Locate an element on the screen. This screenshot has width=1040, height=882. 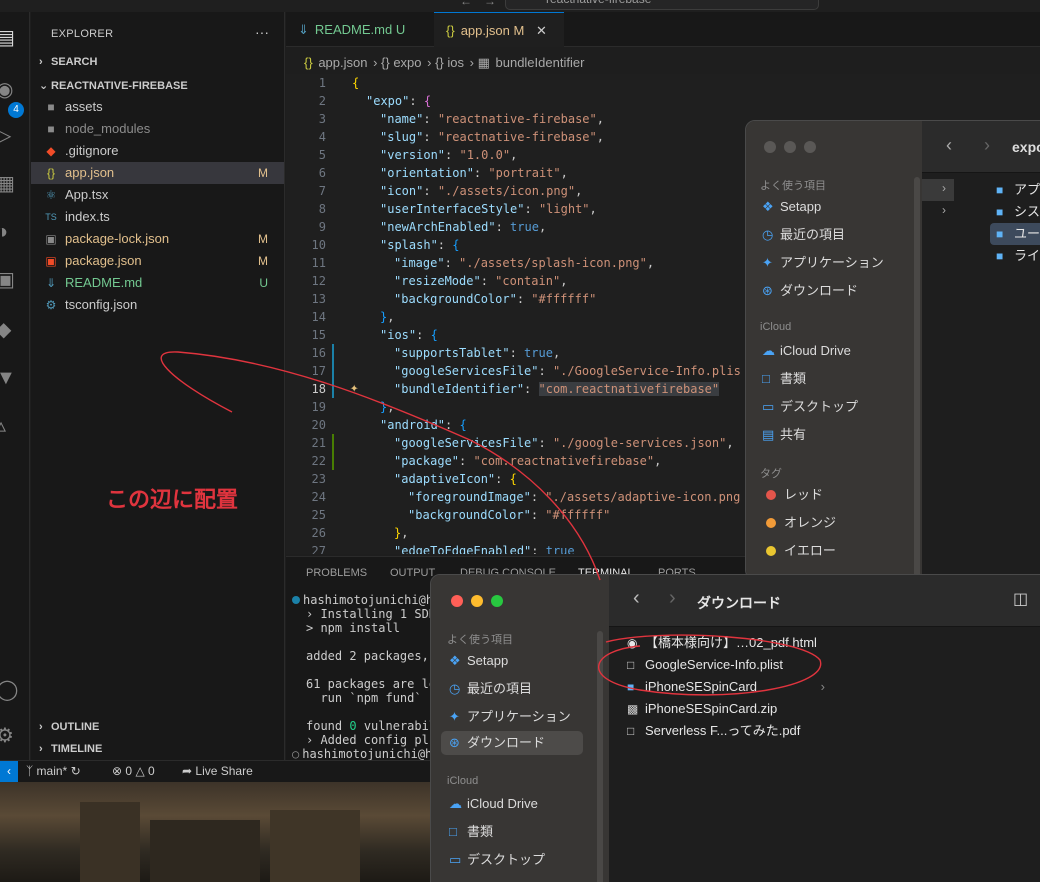
extension-t-icon: ▼ is located at coordinates (15, 378).